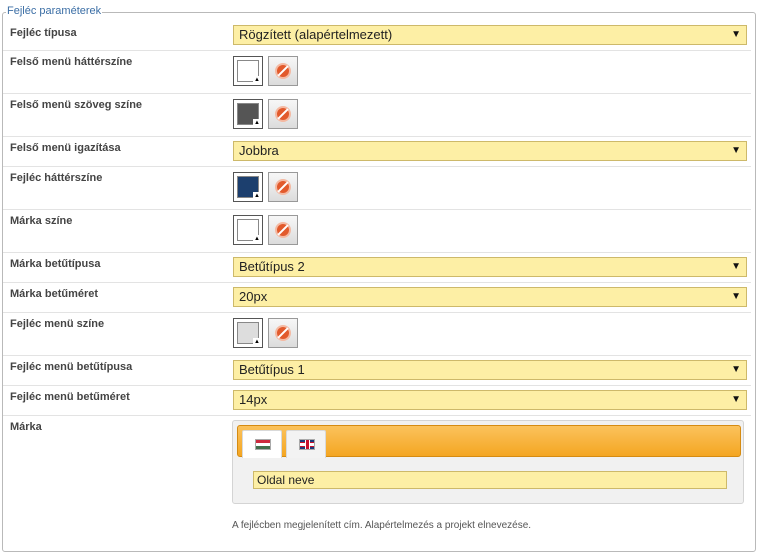  I want to click on brand-size-value: 20px, so click(253, 296).